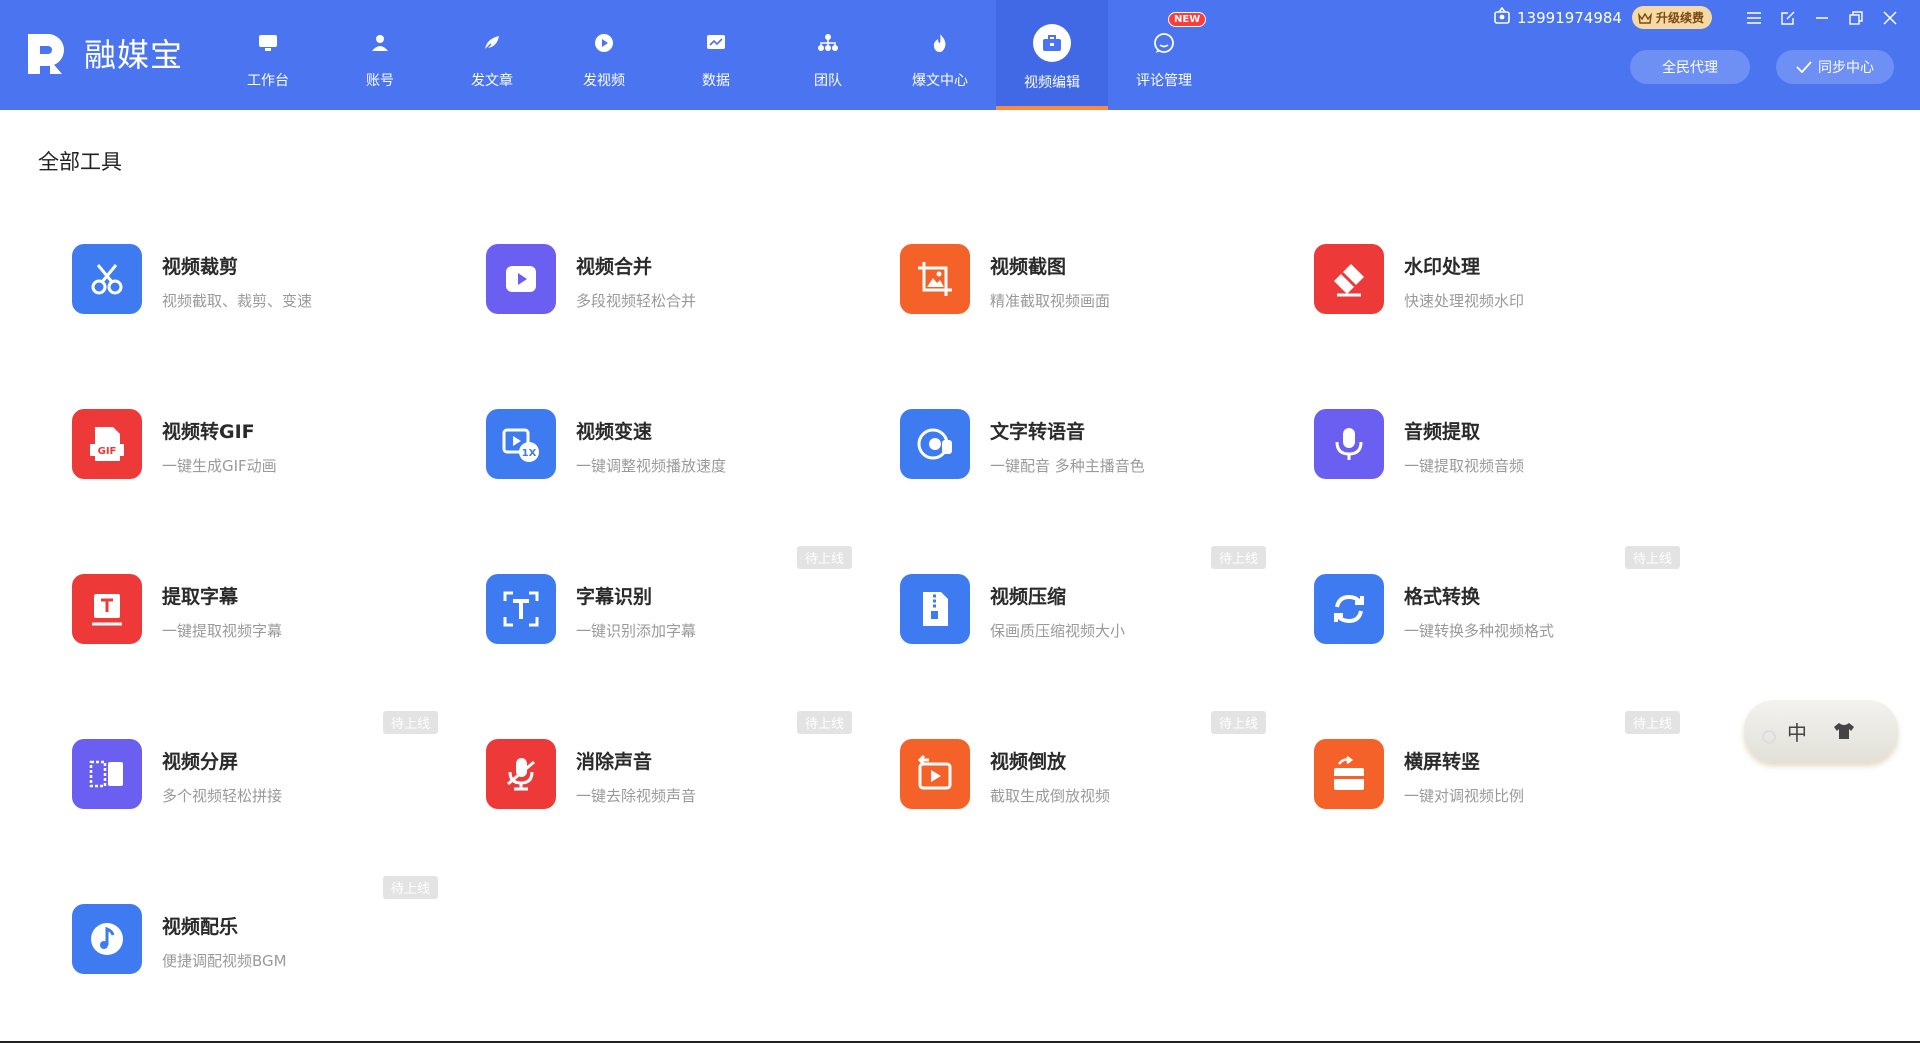  What do you see at coordinates (1804, 67) in the screenshot?
I see `check-icon` at bounding box center [1804, 67].